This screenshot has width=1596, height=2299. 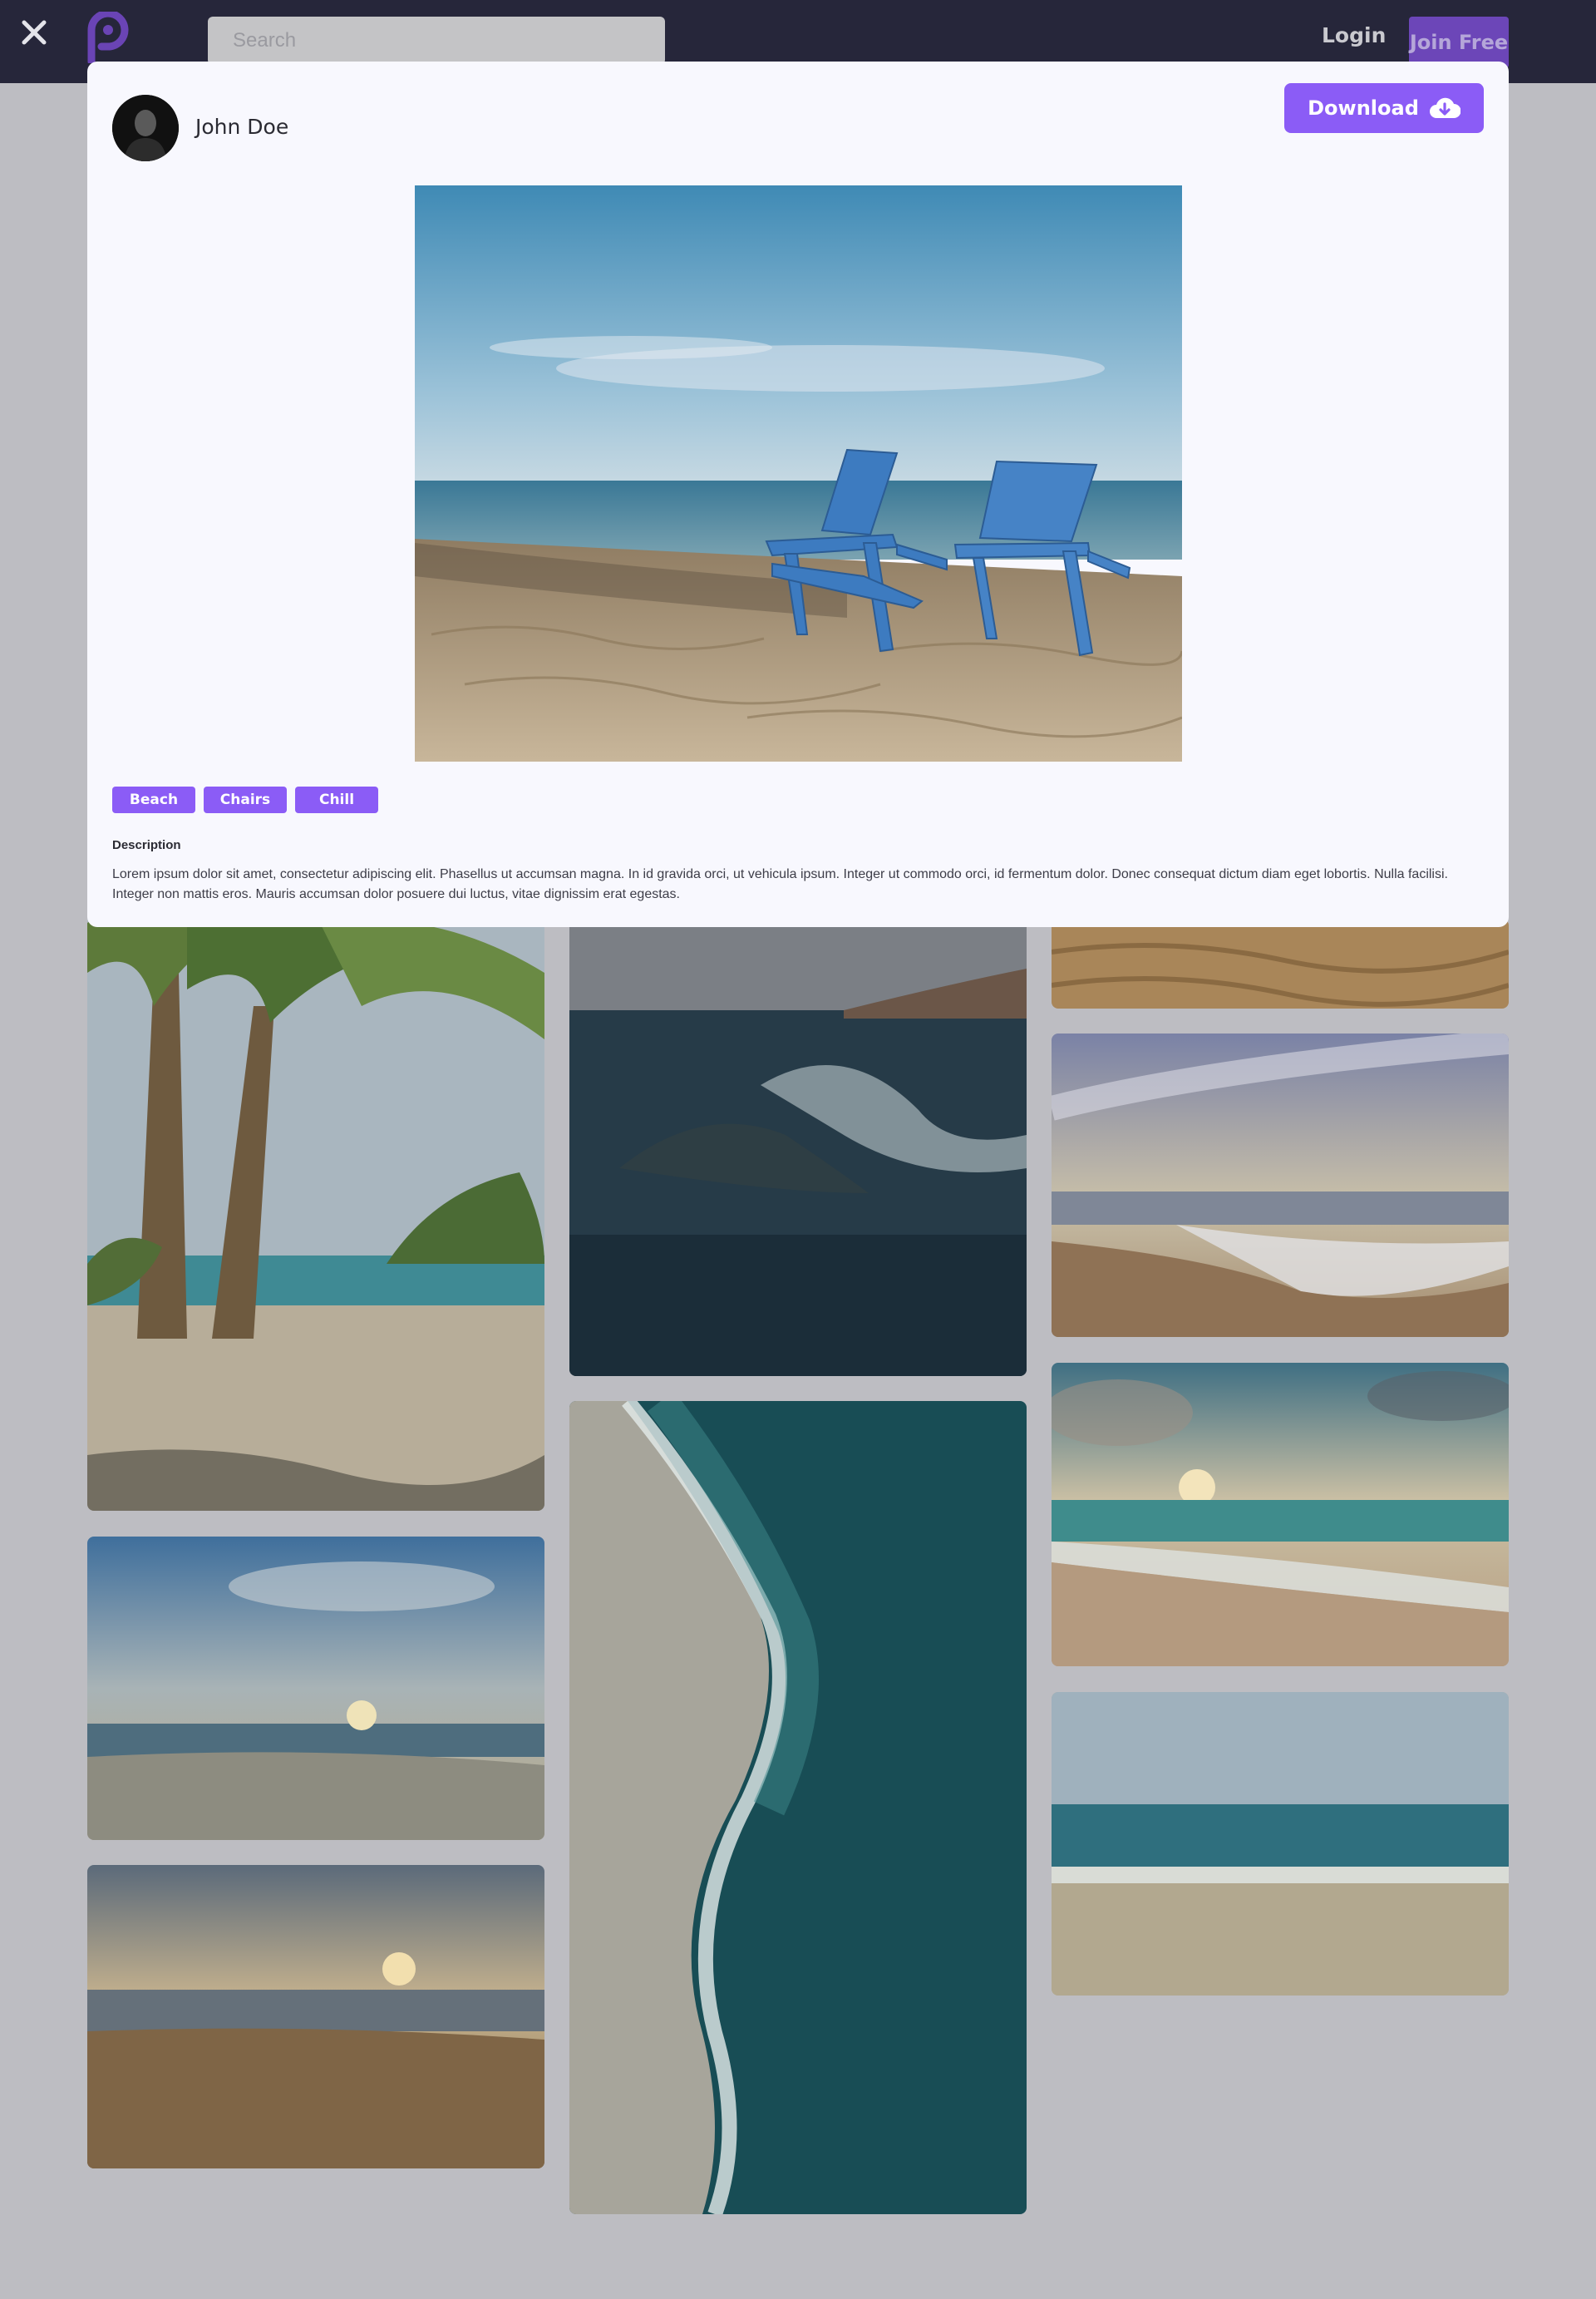 What do you see at coordinates (1354, 35) in the screenshot?
I see `login-link: Login` at bounding box center [1354, 35].